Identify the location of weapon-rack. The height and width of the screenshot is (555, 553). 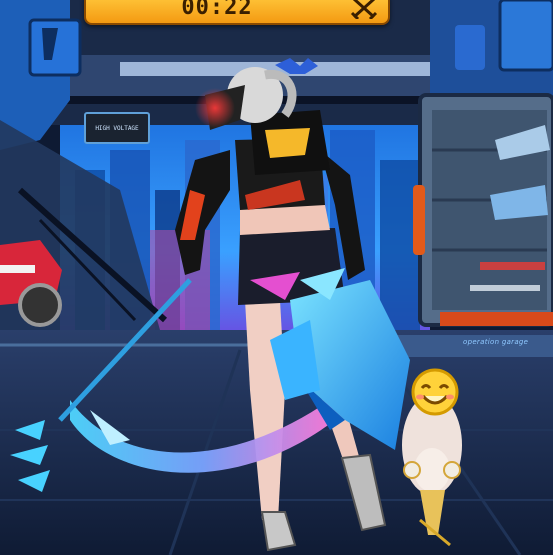
(483, 210).